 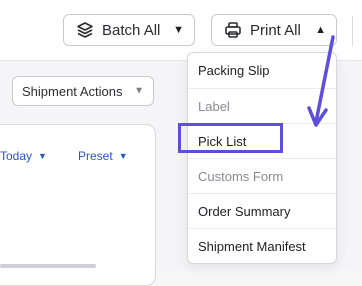 I want to click on menu-item-packing-slip: Packing Slip, so click(x=262, y=70).